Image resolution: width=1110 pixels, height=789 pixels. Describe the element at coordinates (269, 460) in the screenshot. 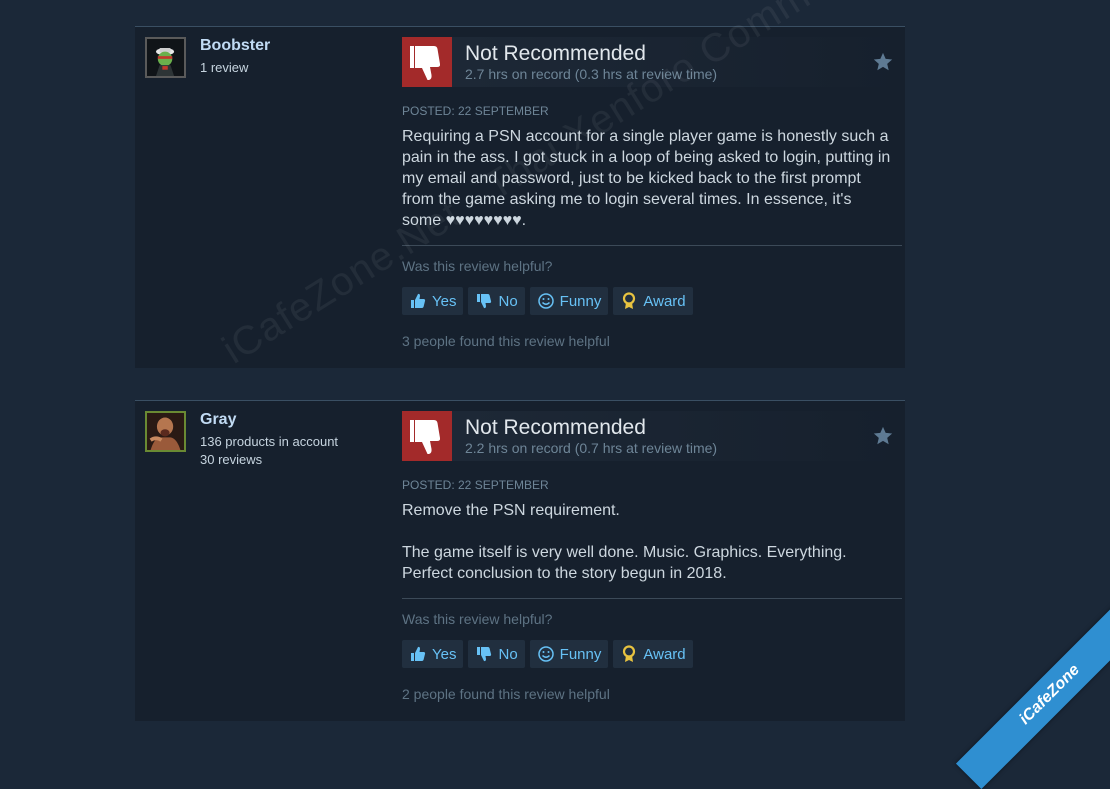

I see `reviewer-review-count: 30 reviews` at that location.